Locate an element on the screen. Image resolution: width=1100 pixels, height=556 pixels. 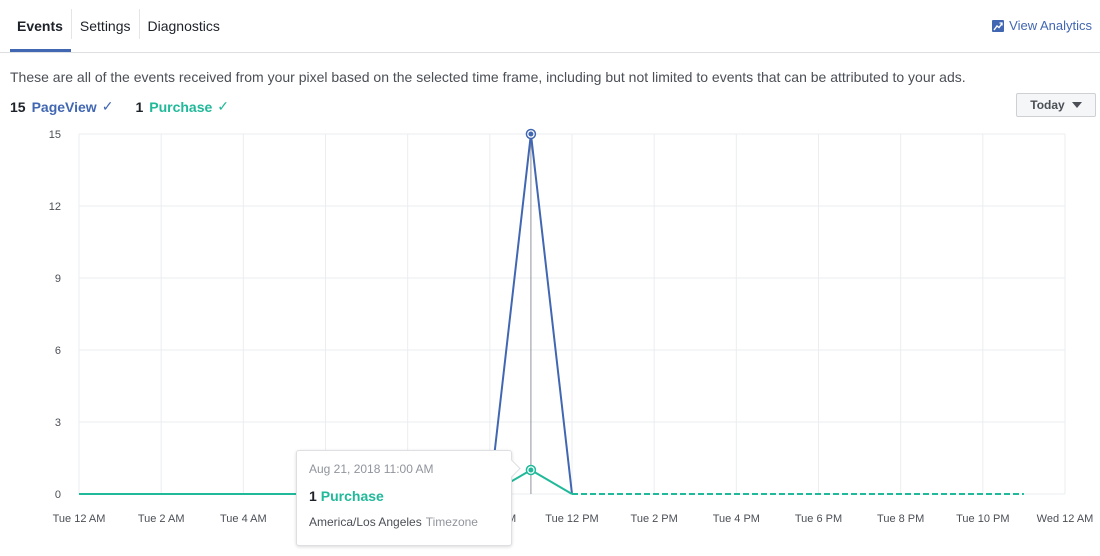
x-tick-label: Tue 4 PM is located at coordinates (736, 519).